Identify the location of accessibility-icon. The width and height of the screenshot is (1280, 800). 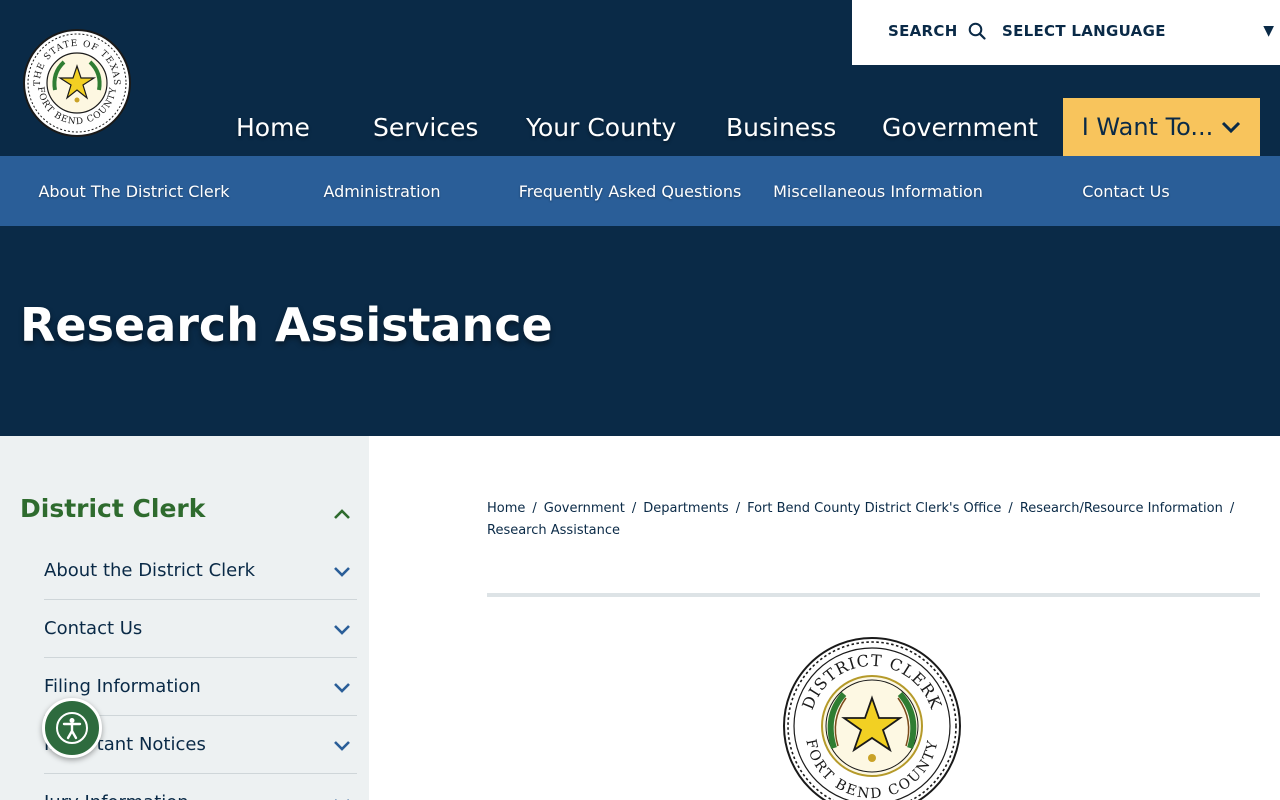
(72, 728).